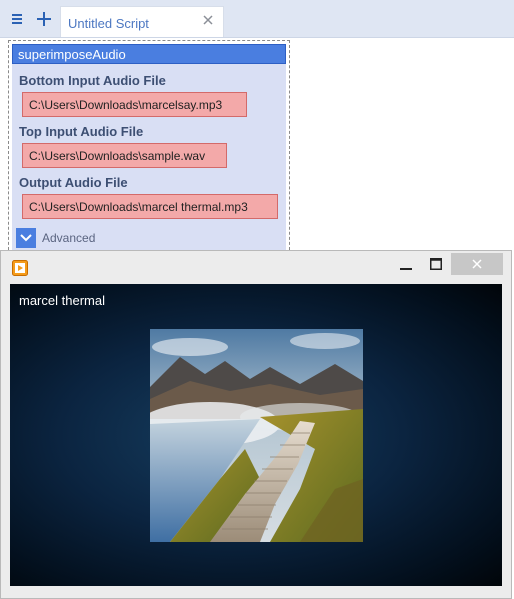  What do you see at coordinates (72, 54) in the screenshot?
I see `node-title: superimposeAudio` at bounding box center [72, 54].